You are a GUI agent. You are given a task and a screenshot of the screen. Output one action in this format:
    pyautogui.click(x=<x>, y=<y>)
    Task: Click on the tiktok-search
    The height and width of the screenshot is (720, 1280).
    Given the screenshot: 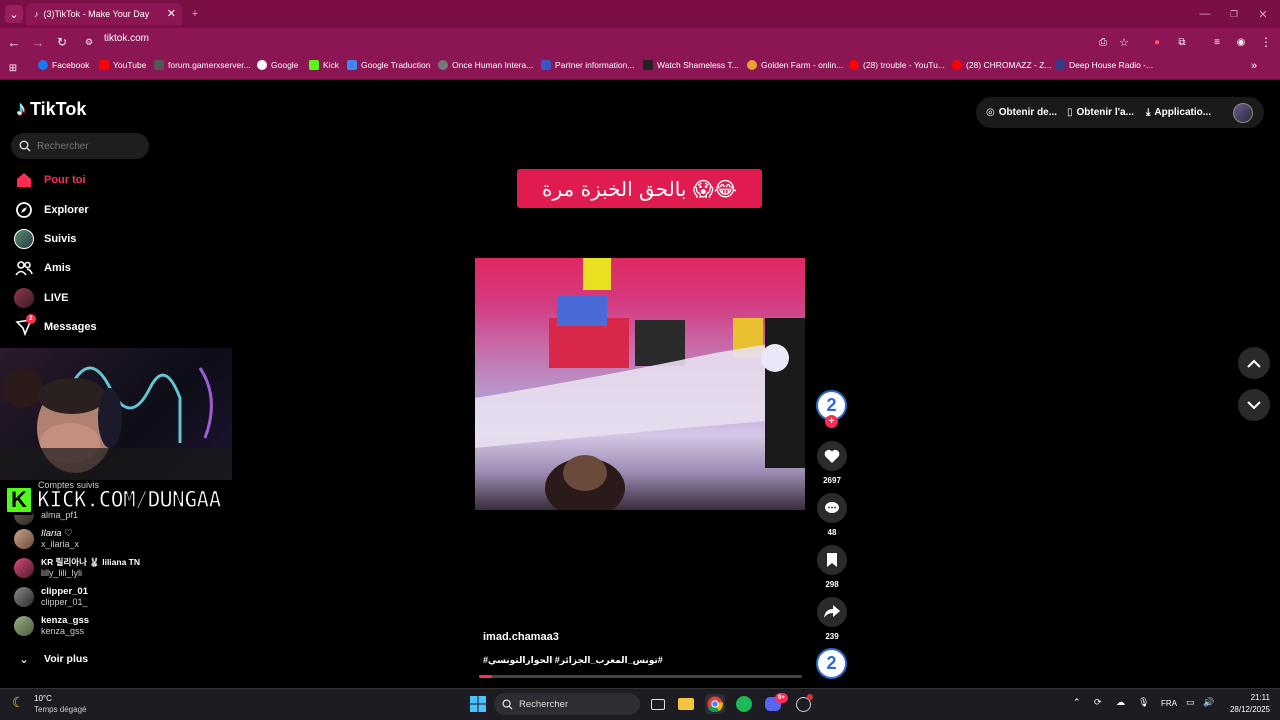 What is the action you would take?
    pyautogui.click(x=80, y=146)
    